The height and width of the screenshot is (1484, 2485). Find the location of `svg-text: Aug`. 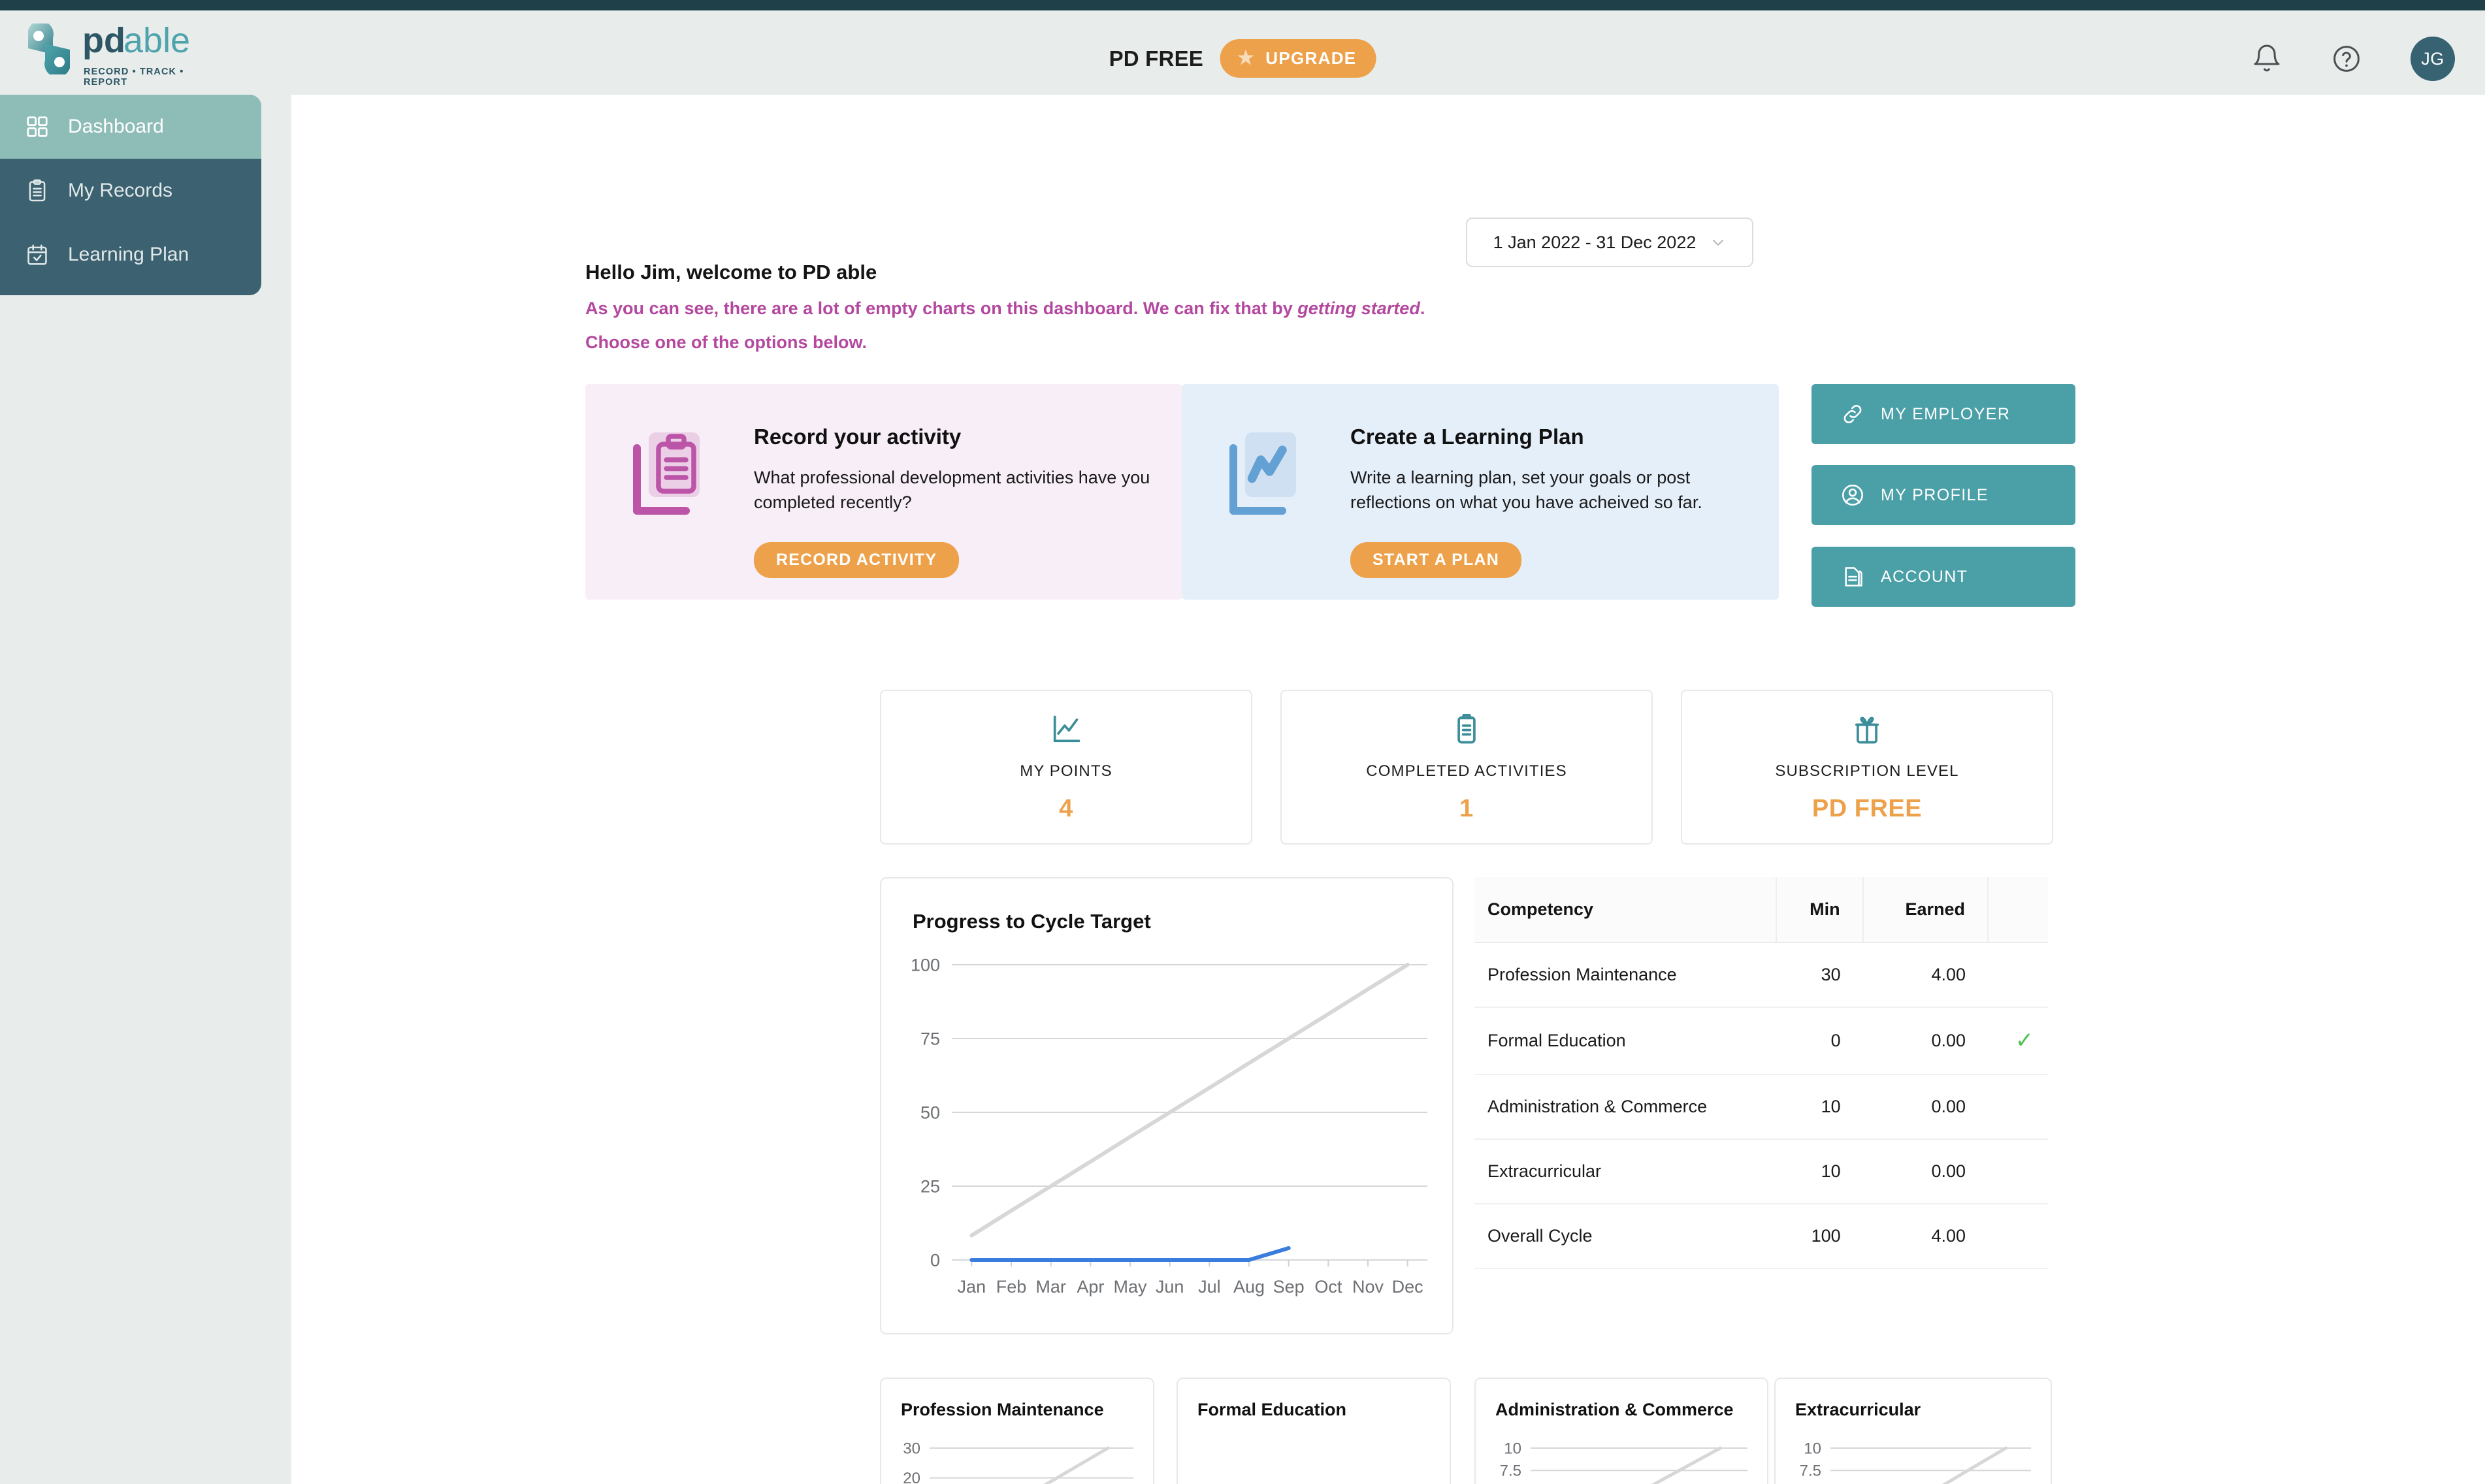

svg-text: Aug is located at coordinates (1249, 1287).